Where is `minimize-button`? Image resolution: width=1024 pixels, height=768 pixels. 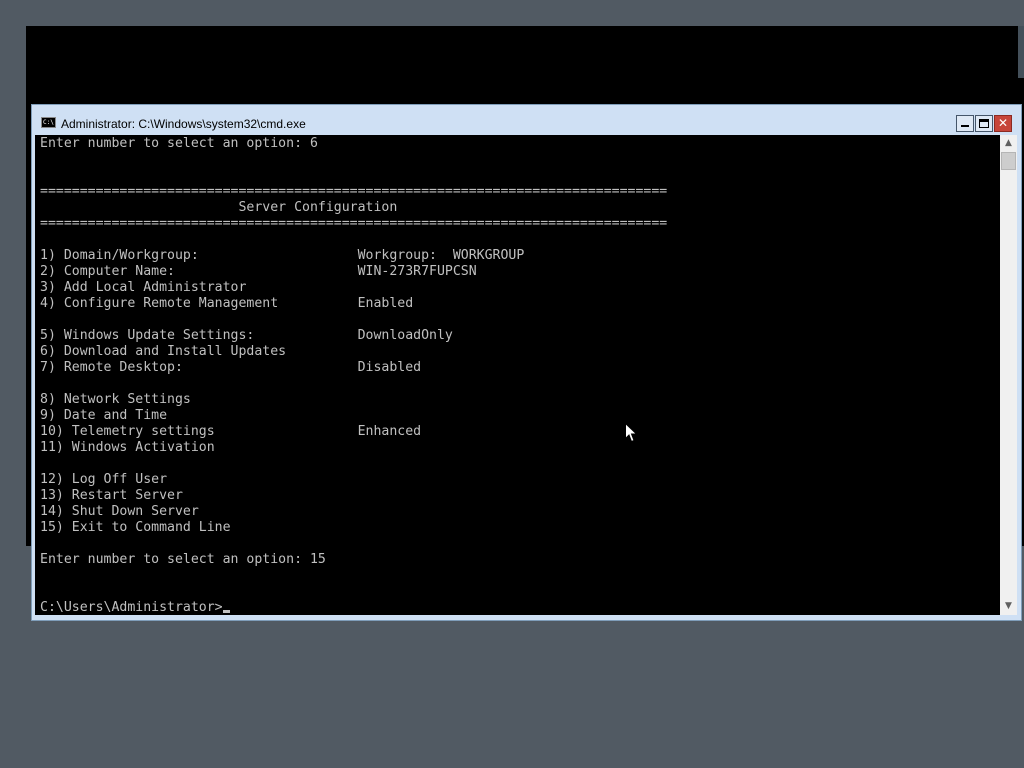 minimize-button is located at coordinates (965, 123).